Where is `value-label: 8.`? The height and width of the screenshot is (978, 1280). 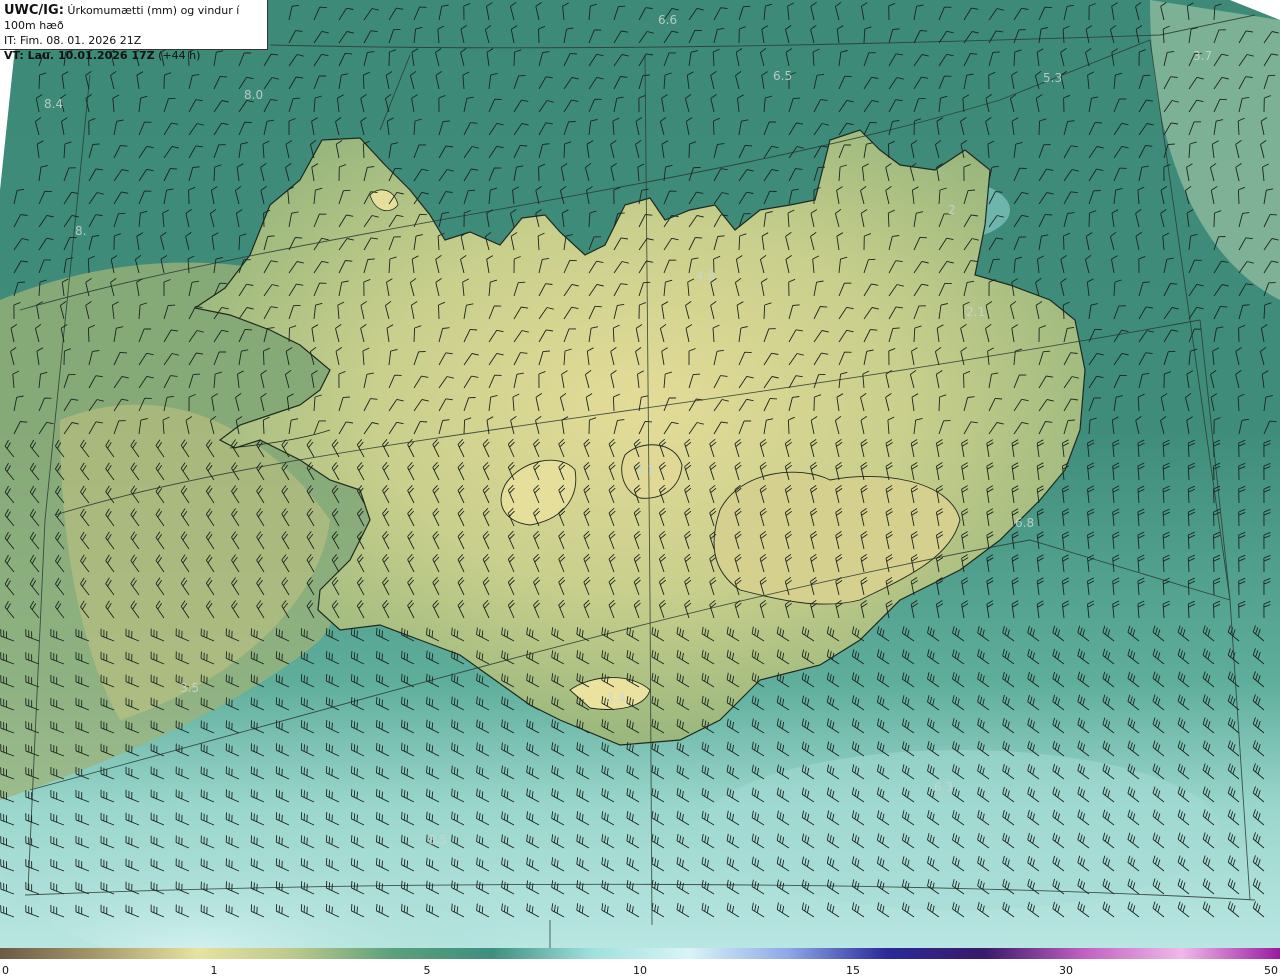 value-label: 8. is located at coordinates (80, 231).